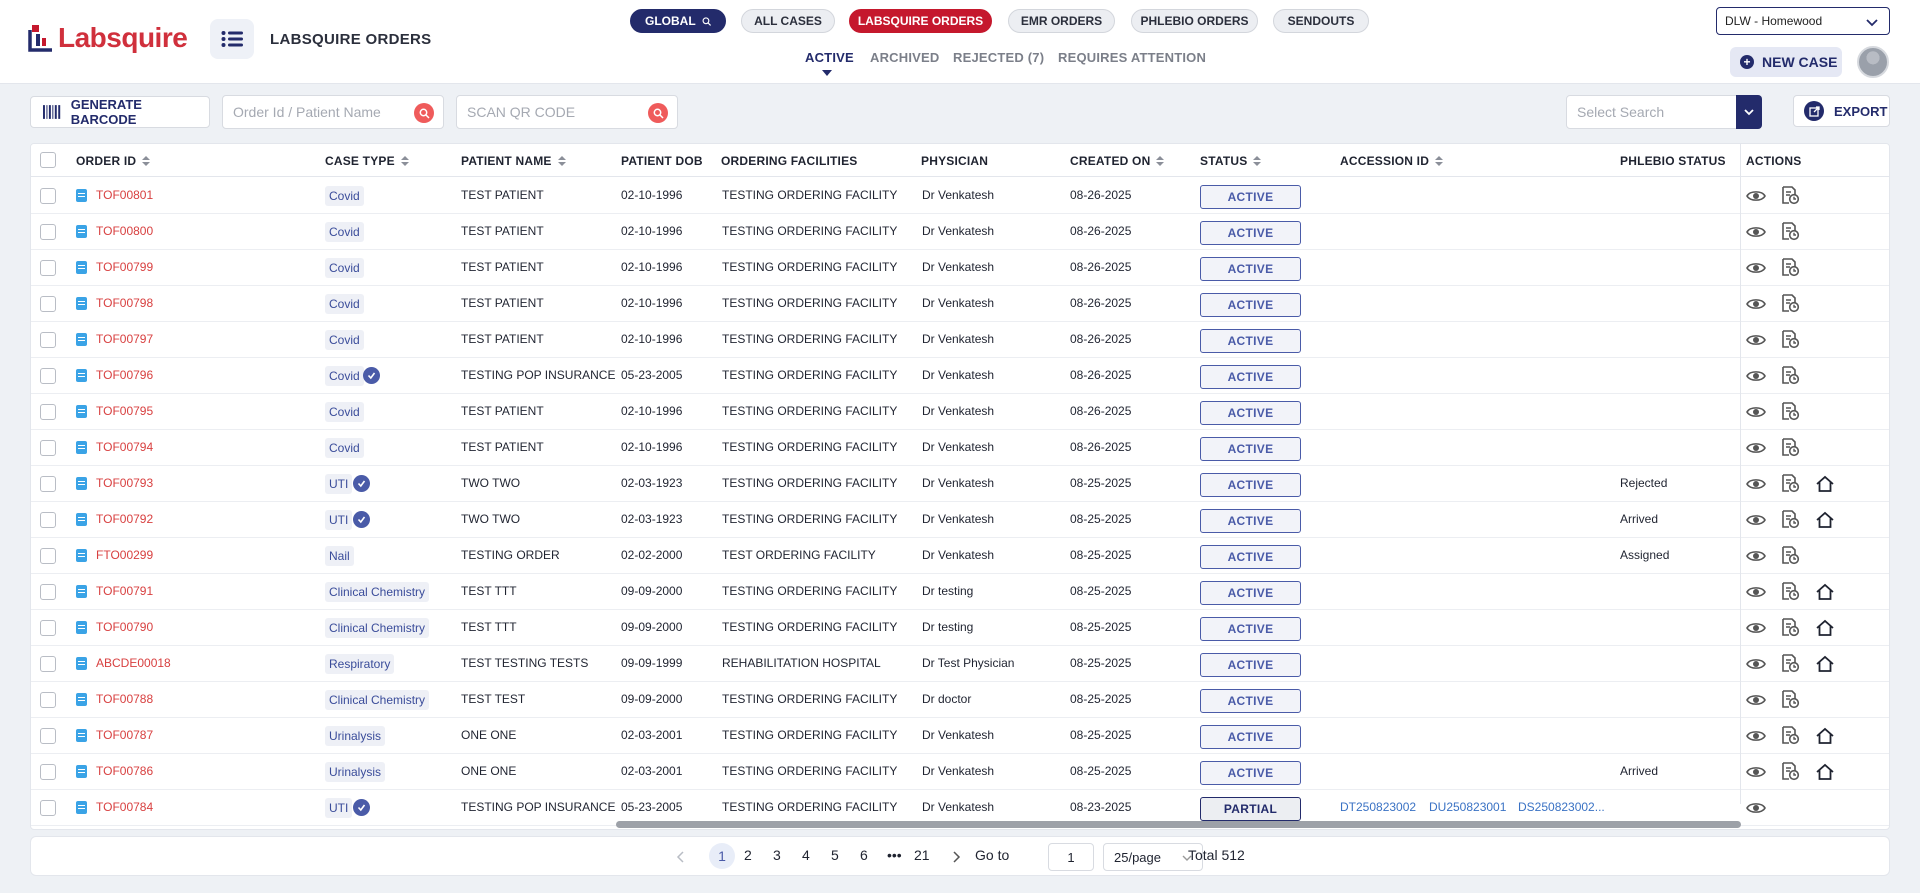 This screenshot has width=1920, height=893. Describe the element at coordinates (722, 856) in the screenshot. I see `page-number: 1` at that location.